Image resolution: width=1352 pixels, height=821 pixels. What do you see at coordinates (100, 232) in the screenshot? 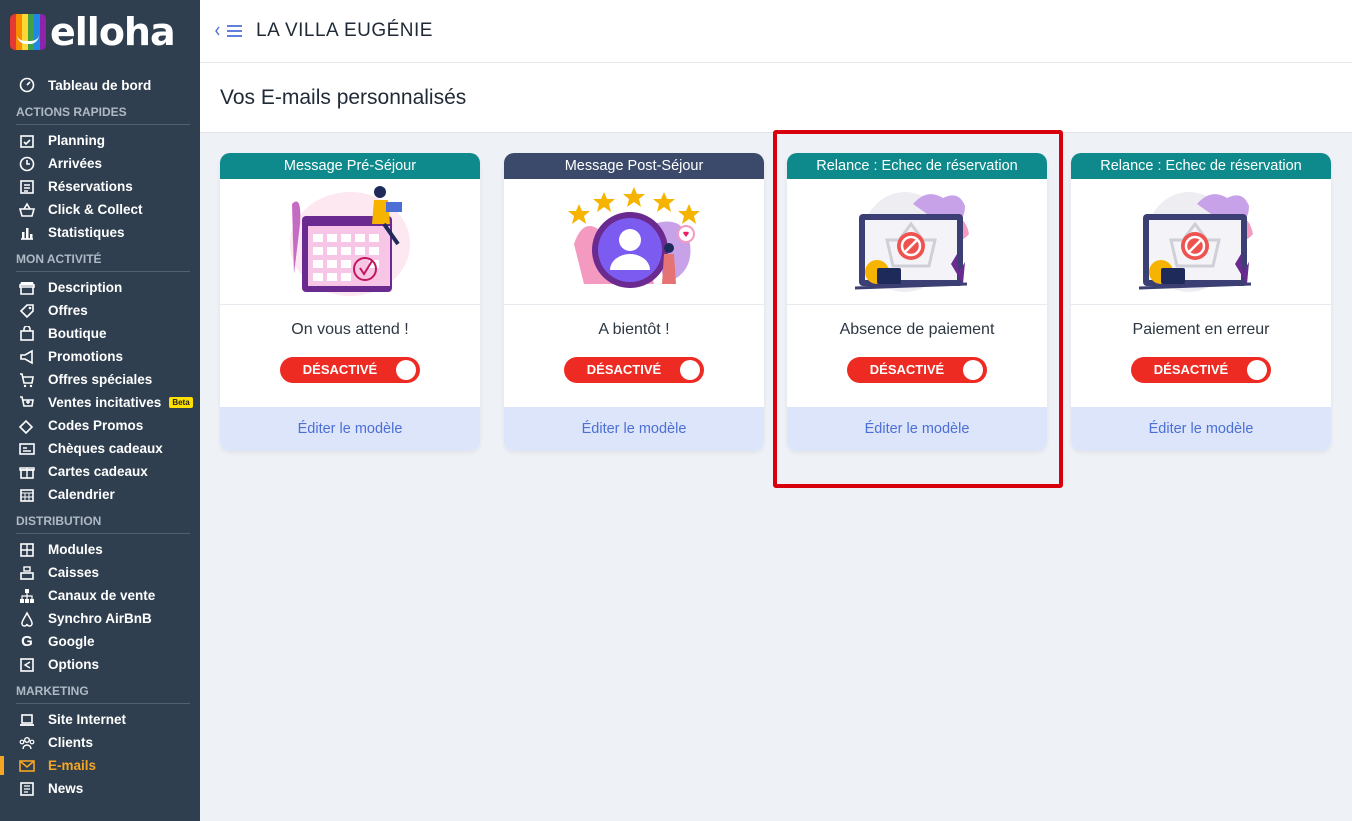
I see `sidebar-item-statistics: Statistiques` at bounding box center [100, 232].